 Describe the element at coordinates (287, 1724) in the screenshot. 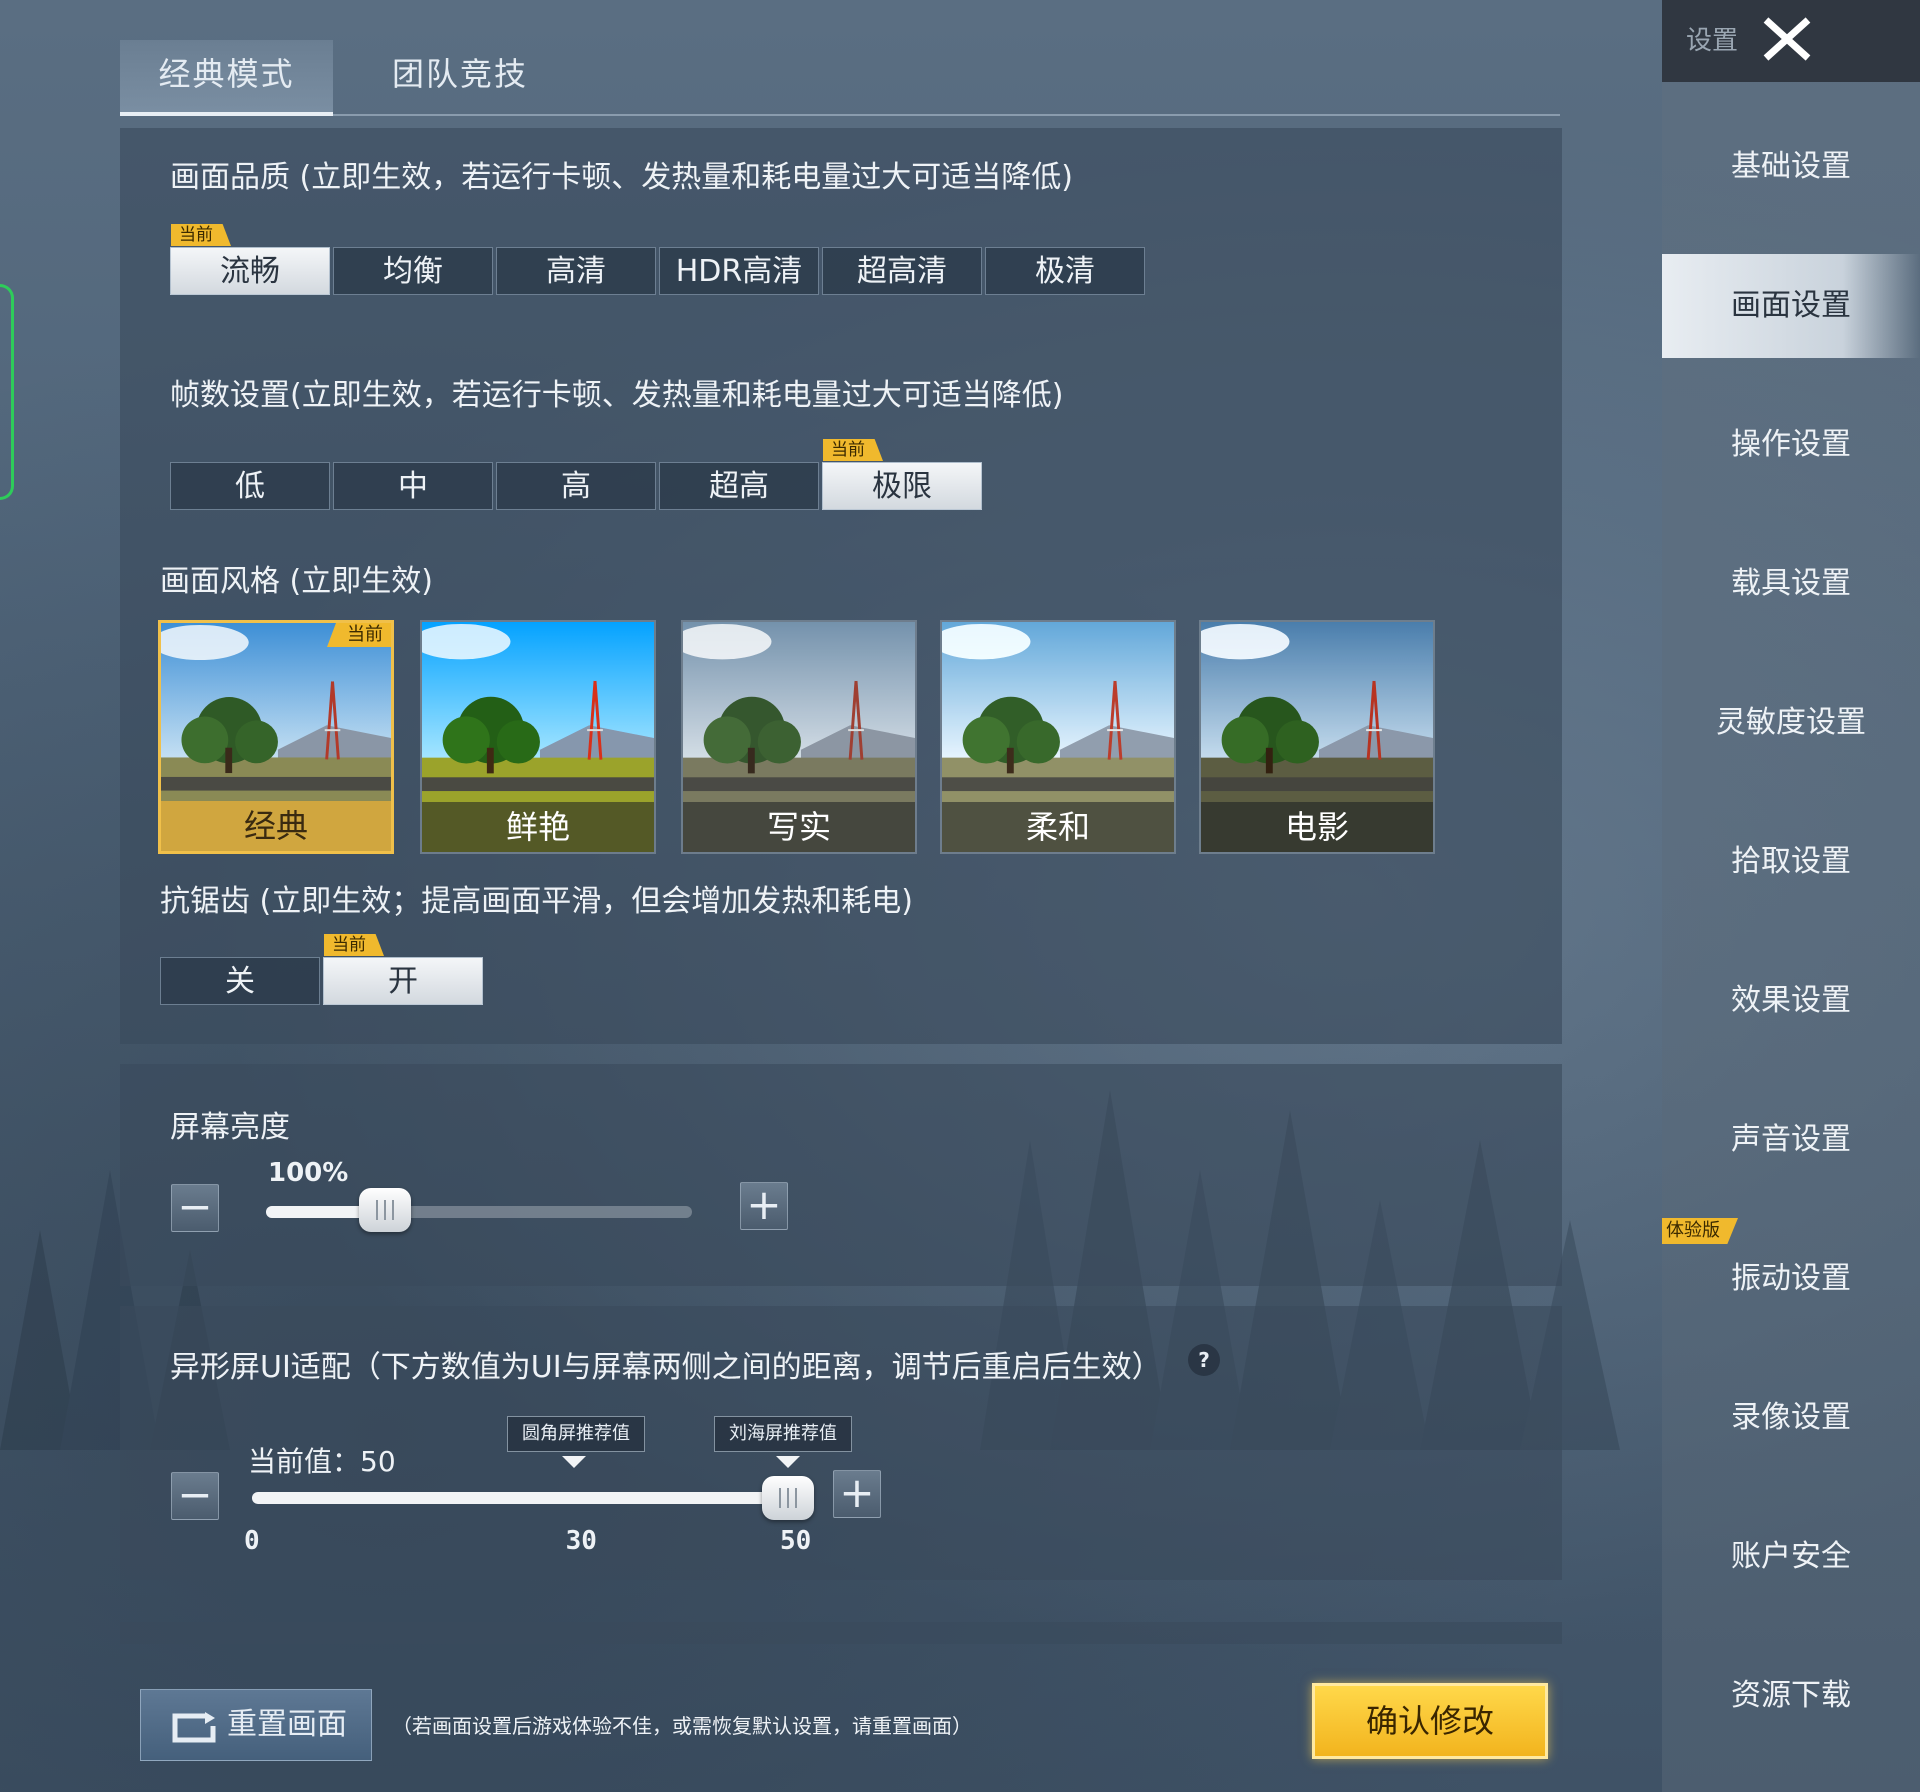

I see `reset-graphics-label: 重置画面` at that location.